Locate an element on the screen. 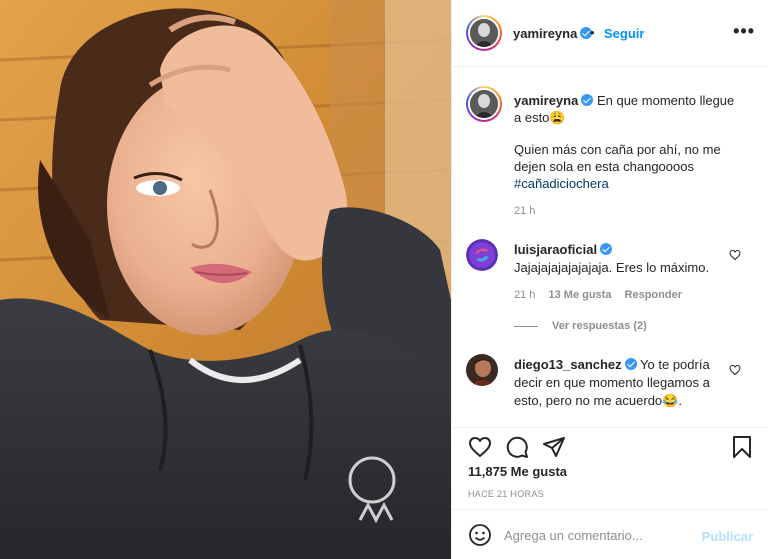  post-time-ago: HACE 21 HORAS is located at coordinates (506, 494).